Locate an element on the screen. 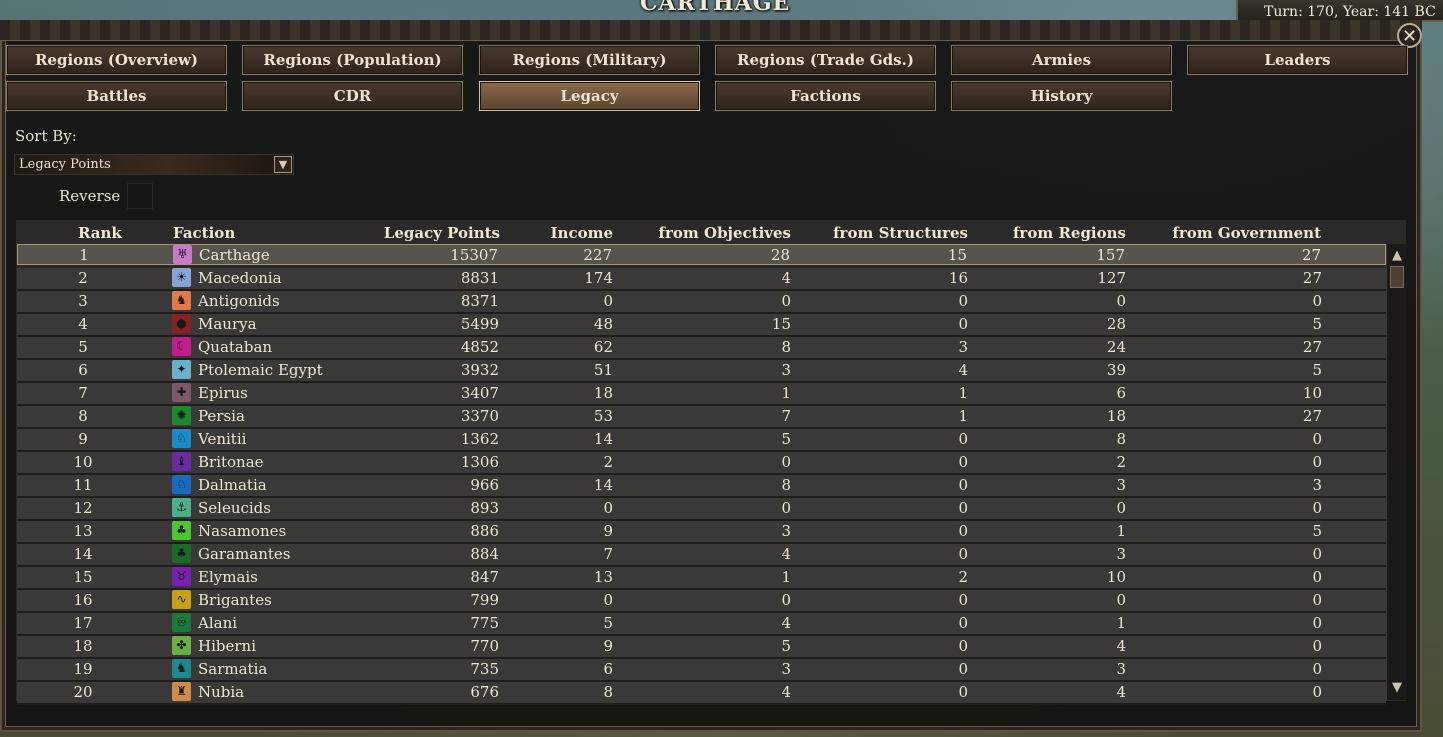  from-objectives-cell: 1 is located at coordinates (786, 577).